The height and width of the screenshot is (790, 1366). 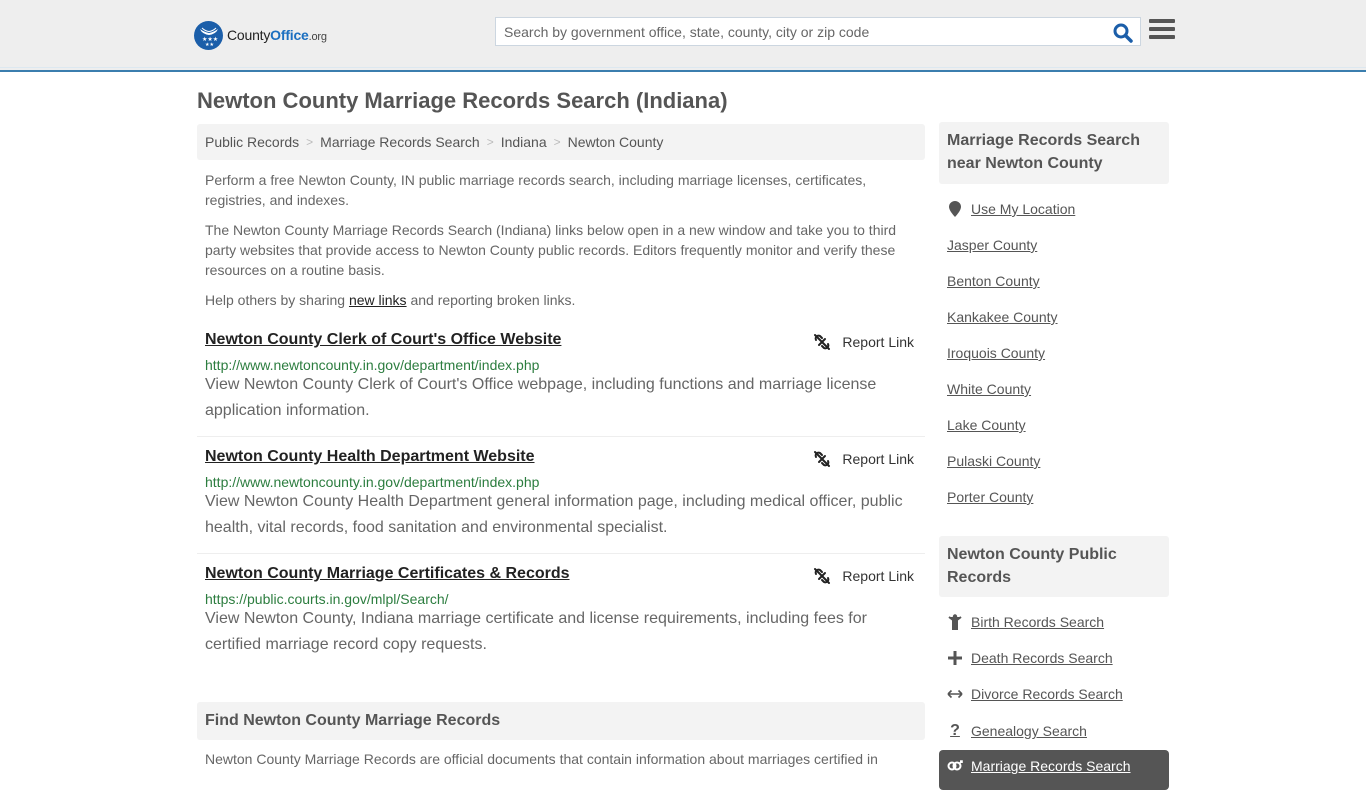 What do you see at coordinates (989, 389) in the screenshot?
I see `nearby-county-link: White County` at bounding box center [989, 389].